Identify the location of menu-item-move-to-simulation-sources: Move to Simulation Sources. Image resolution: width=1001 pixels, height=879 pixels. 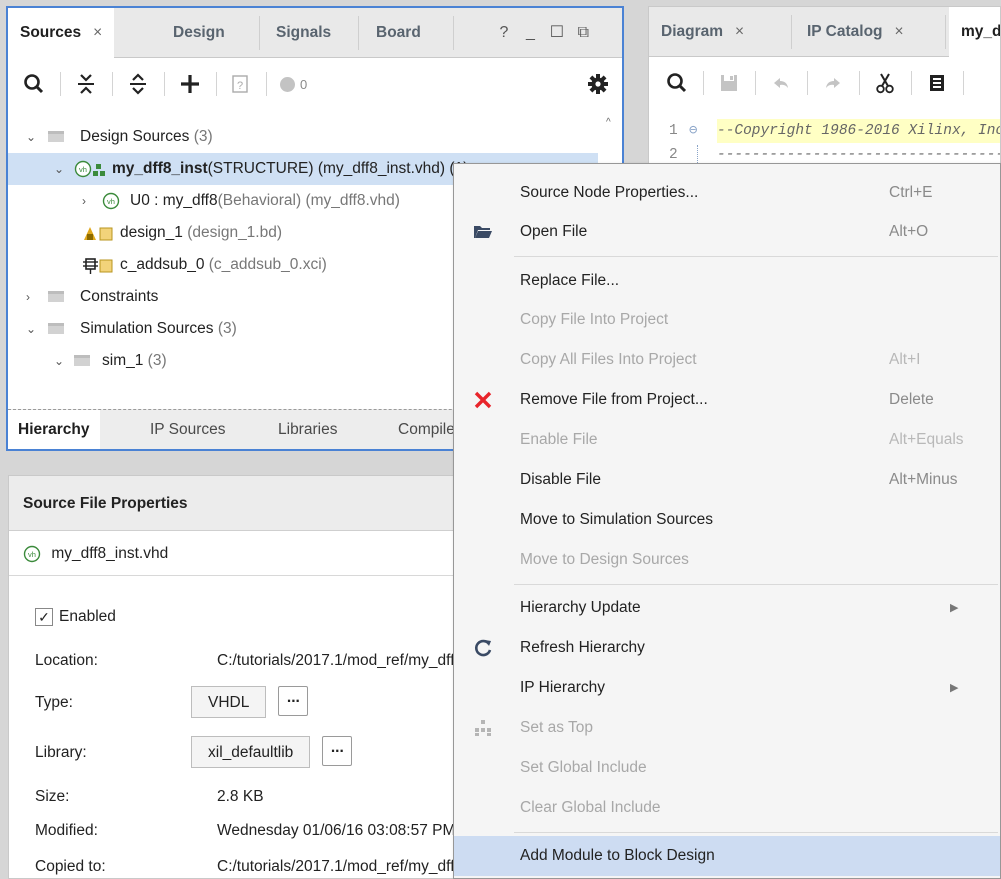
(727, 520).